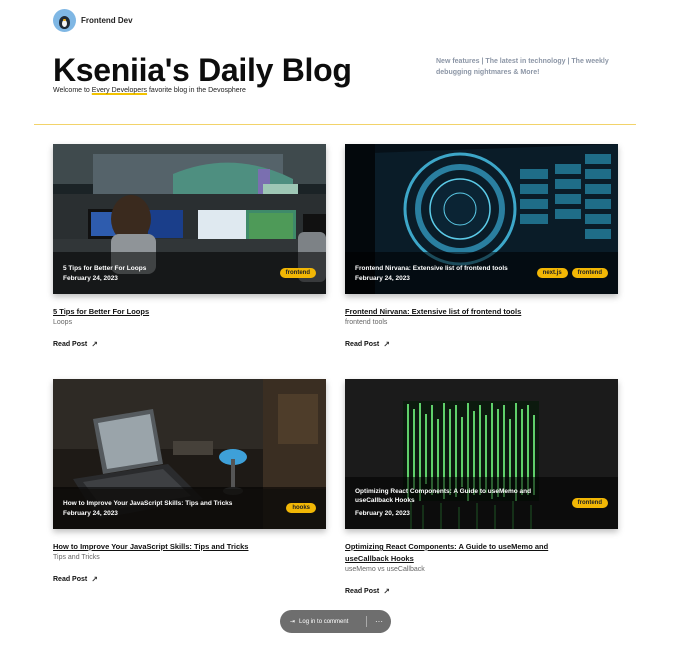 The image size is (673, 645). I want to click on post-description: frontend tools, so click(366, 322).